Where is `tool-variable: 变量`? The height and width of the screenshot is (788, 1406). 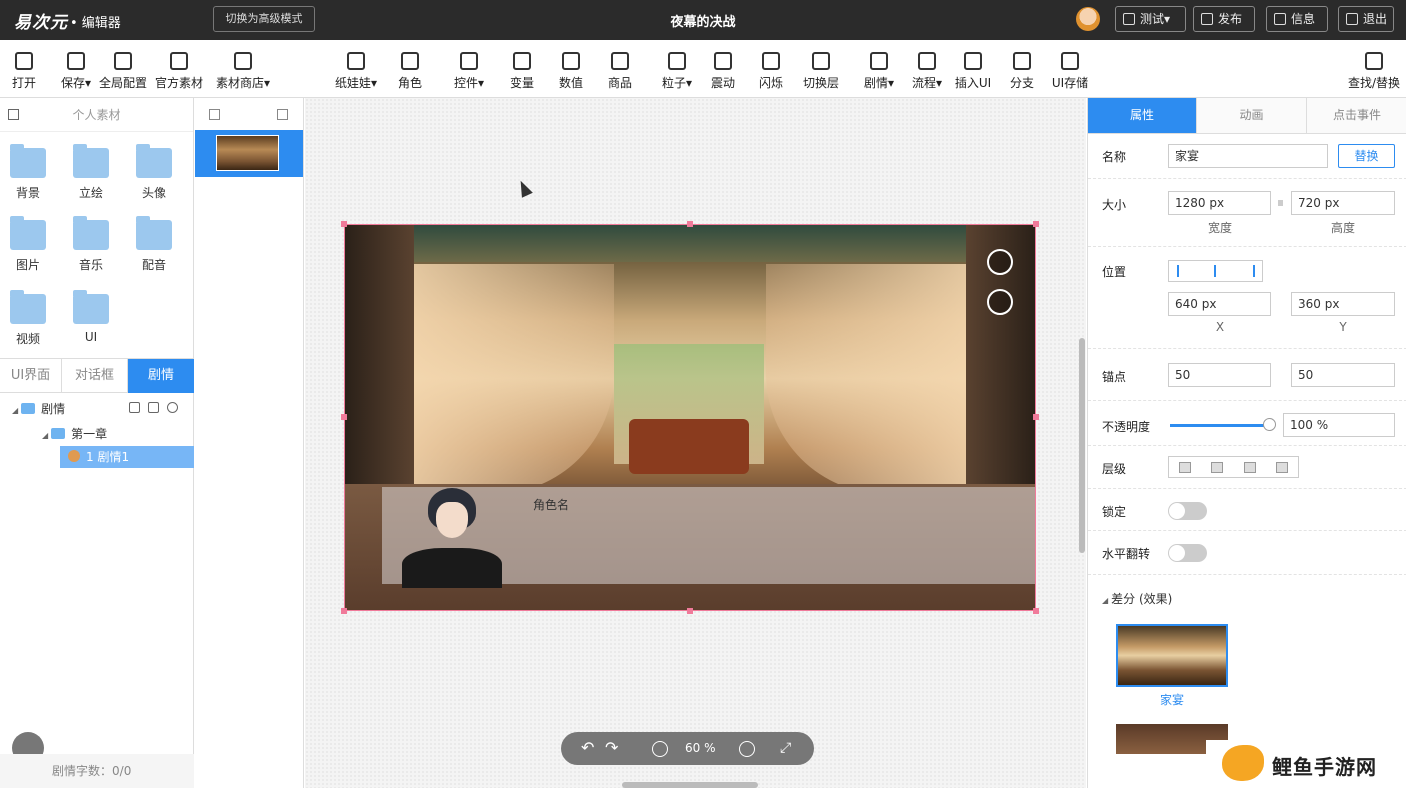
tool-variable: 变量 is located at coordinates (522, 71).